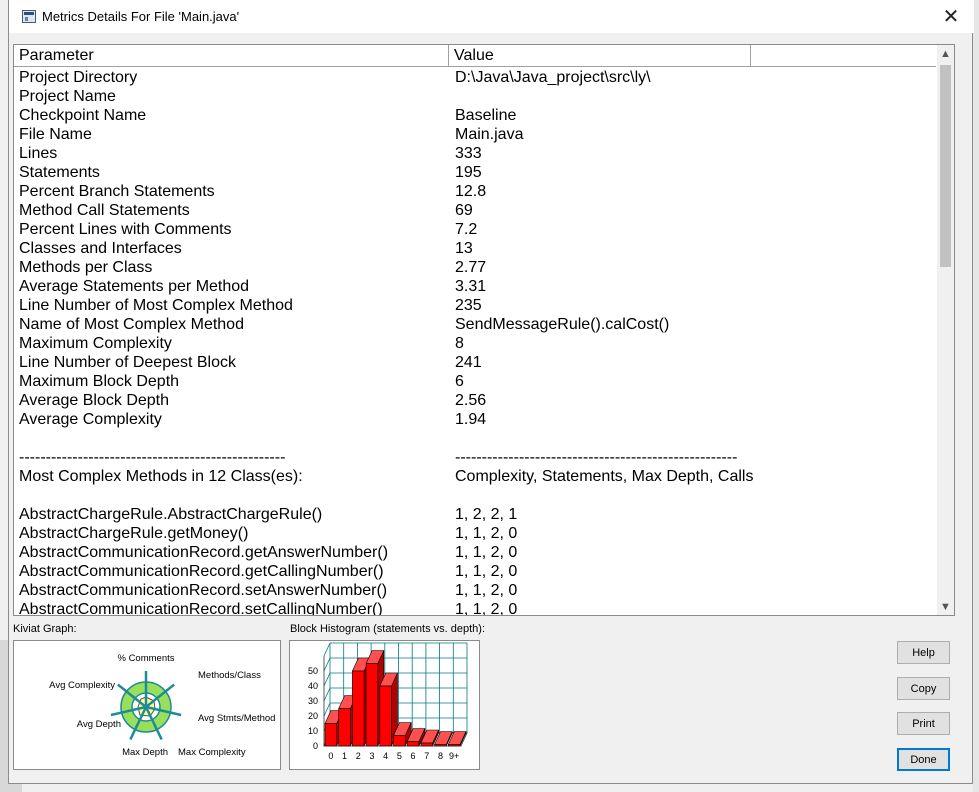 The height and width of the screenshot is (792, 979). What do you see at coordinates (475, 419) in the screenshot?
I see `table-row: Average Complexity 1.94` at bounding box center [475, 419].